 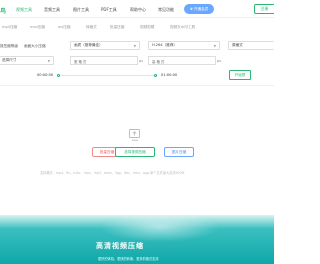 I want to click on codec-value: H.264（推荐）, so click(x=165, y=45).